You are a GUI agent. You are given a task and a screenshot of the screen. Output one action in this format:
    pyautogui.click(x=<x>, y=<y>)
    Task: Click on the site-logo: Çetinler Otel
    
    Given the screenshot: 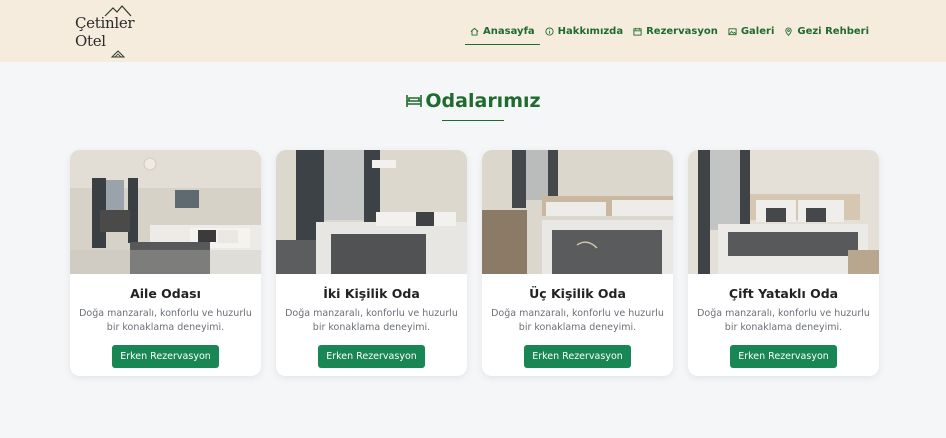 What is the action you would take?
    pyautogui.click(x=118, y=31)
    